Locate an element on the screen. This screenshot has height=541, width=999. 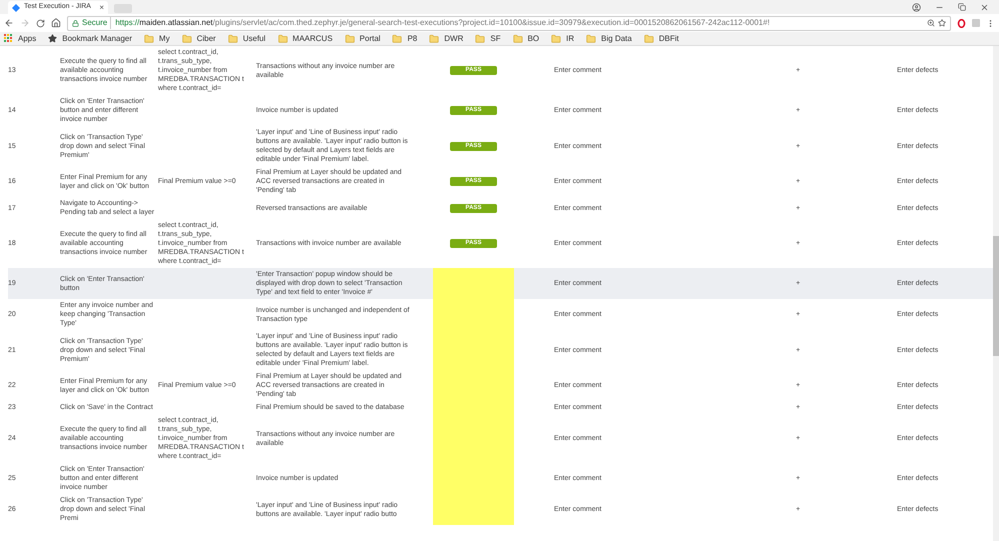
diamond-icon is located at coordinates (16, 8).